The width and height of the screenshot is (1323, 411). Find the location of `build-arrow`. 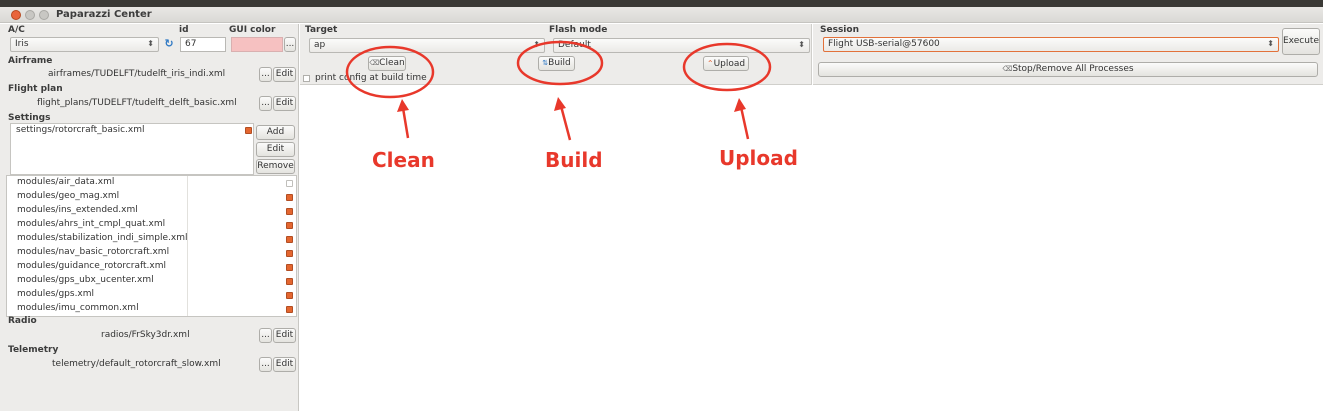

build-arrow is located at coordinates (565, 123).